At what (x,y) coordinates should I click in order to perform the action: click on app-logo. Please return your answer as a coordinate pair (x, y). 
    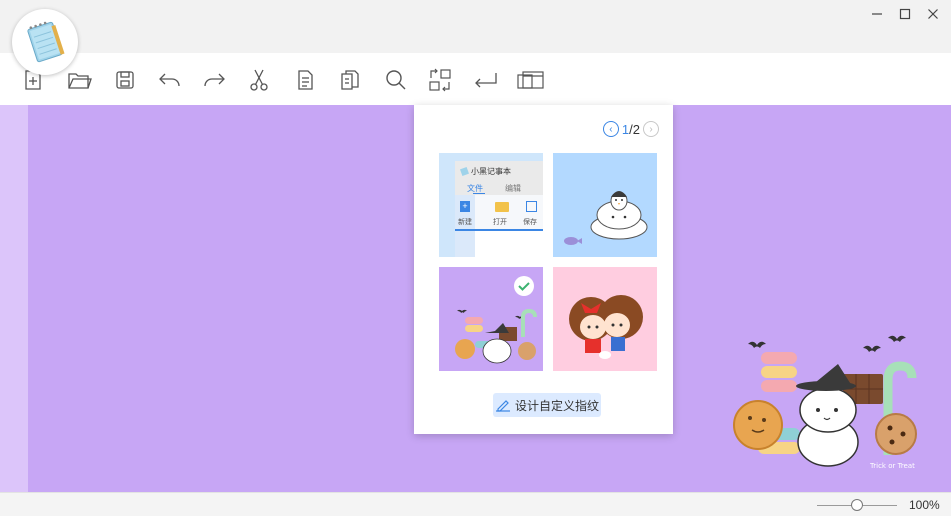
    Looking at the image, I should click on (45, 42).